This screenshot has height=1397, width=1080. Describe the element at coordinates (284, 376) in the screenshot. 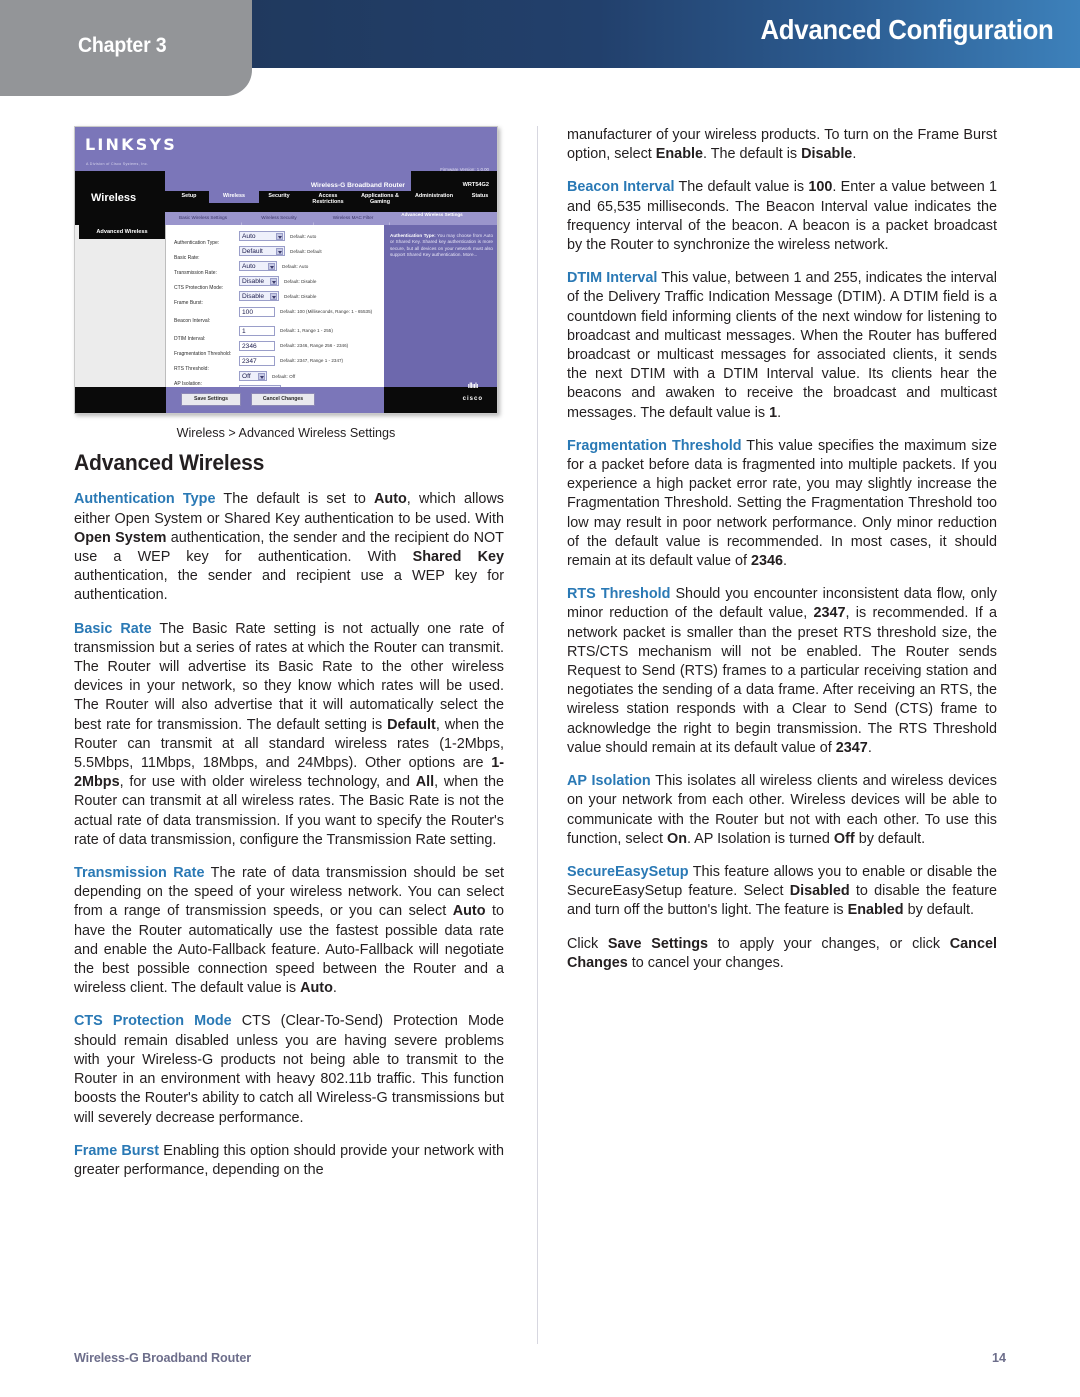

I see `field-default-ap-isolation: Default: Off` at that location.